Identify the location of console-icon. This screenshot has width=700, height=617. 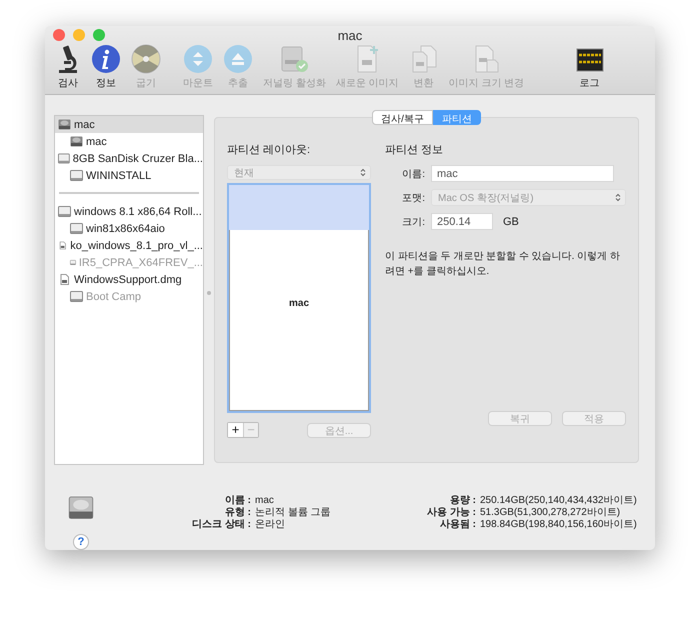
(590, 60).